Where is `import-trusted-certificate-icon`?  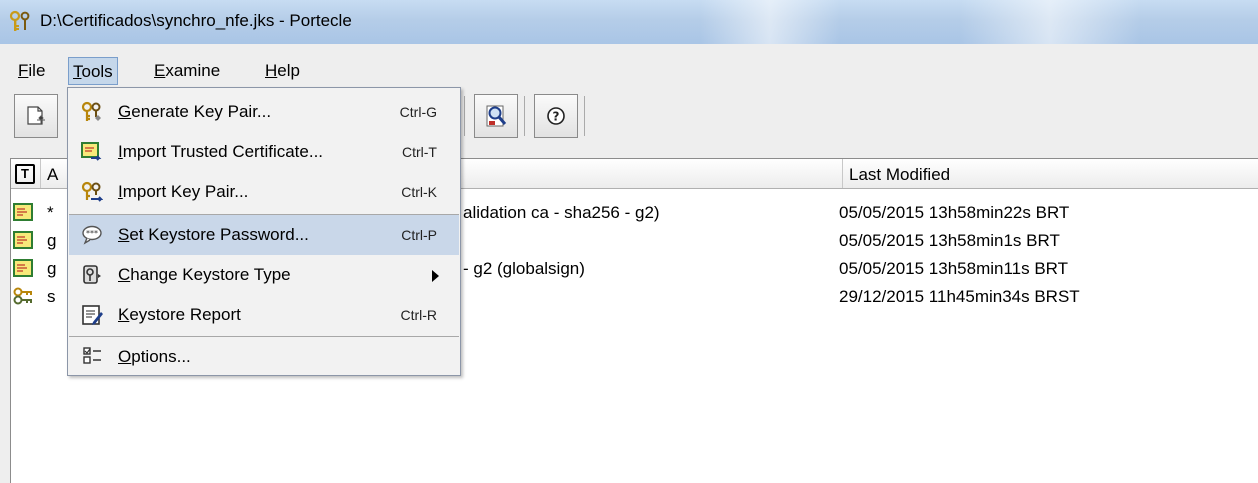
import-trusted-certificate-icon is located at coordinates (92, 152).